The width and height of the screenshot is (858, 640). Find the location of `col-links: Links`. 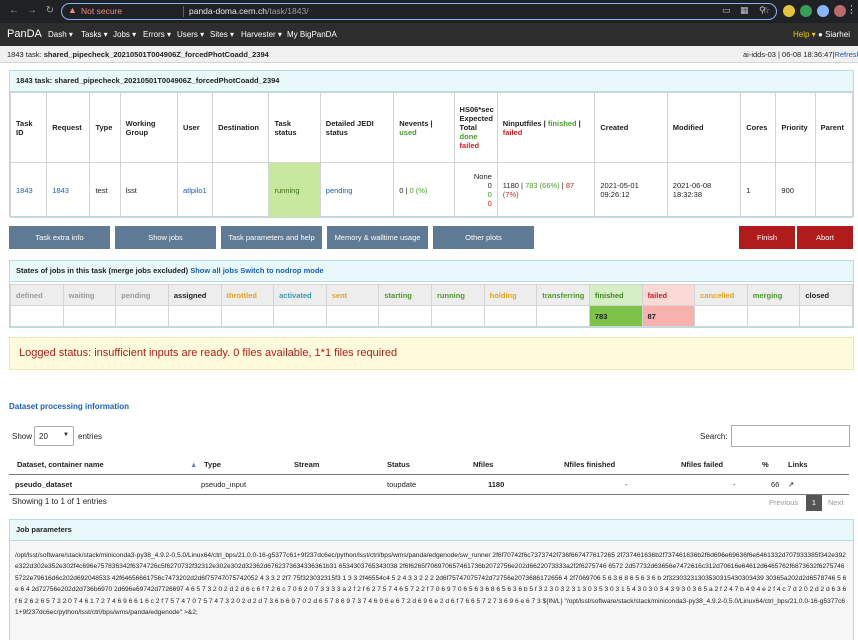

col-links: Links is located at coordinates (798, 464).